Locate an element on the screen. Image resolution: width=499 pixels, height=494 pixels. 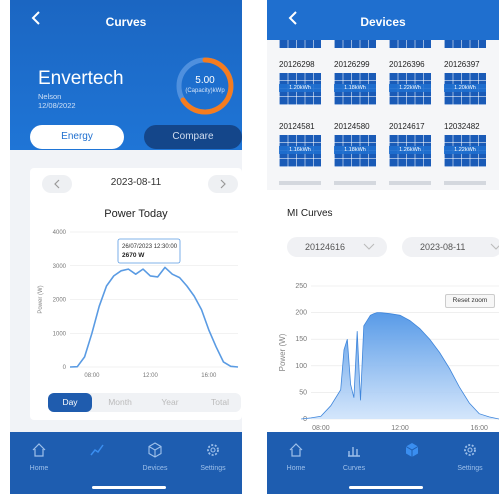
tabbar-devices is located at coordinates (412, 457).